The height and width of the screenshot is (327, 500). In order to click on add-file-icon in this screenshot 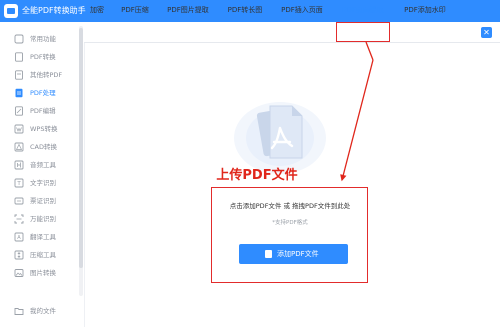, I will do `click(268, 254)`.